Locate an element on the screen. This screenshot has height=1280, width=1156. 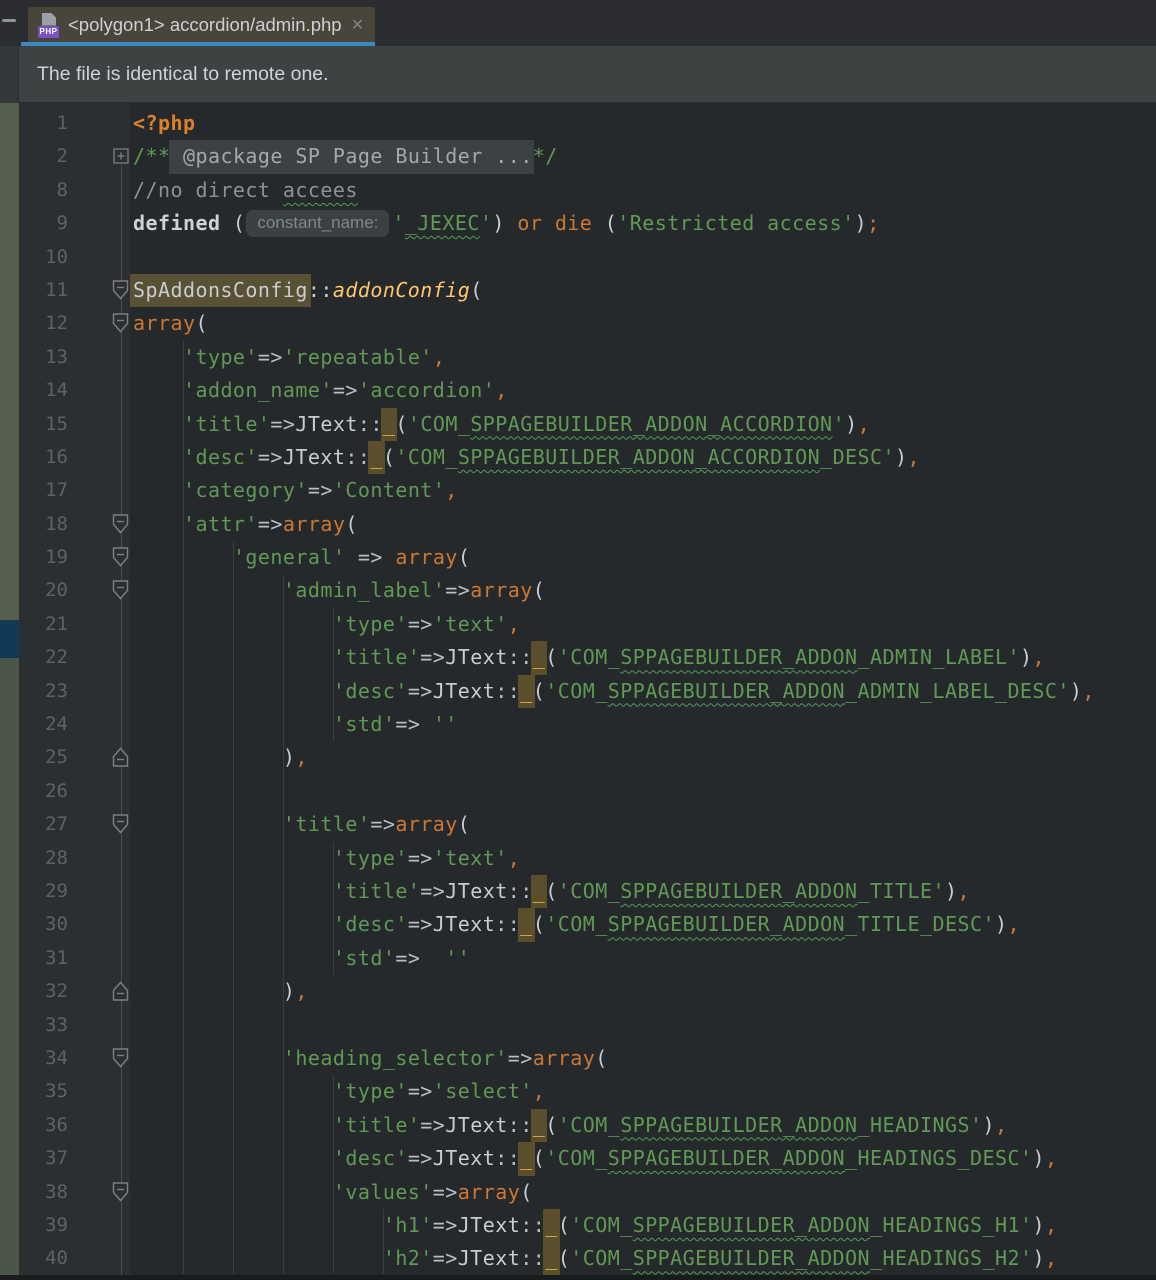
token: 'select' is located at coordinates (482, 1091).